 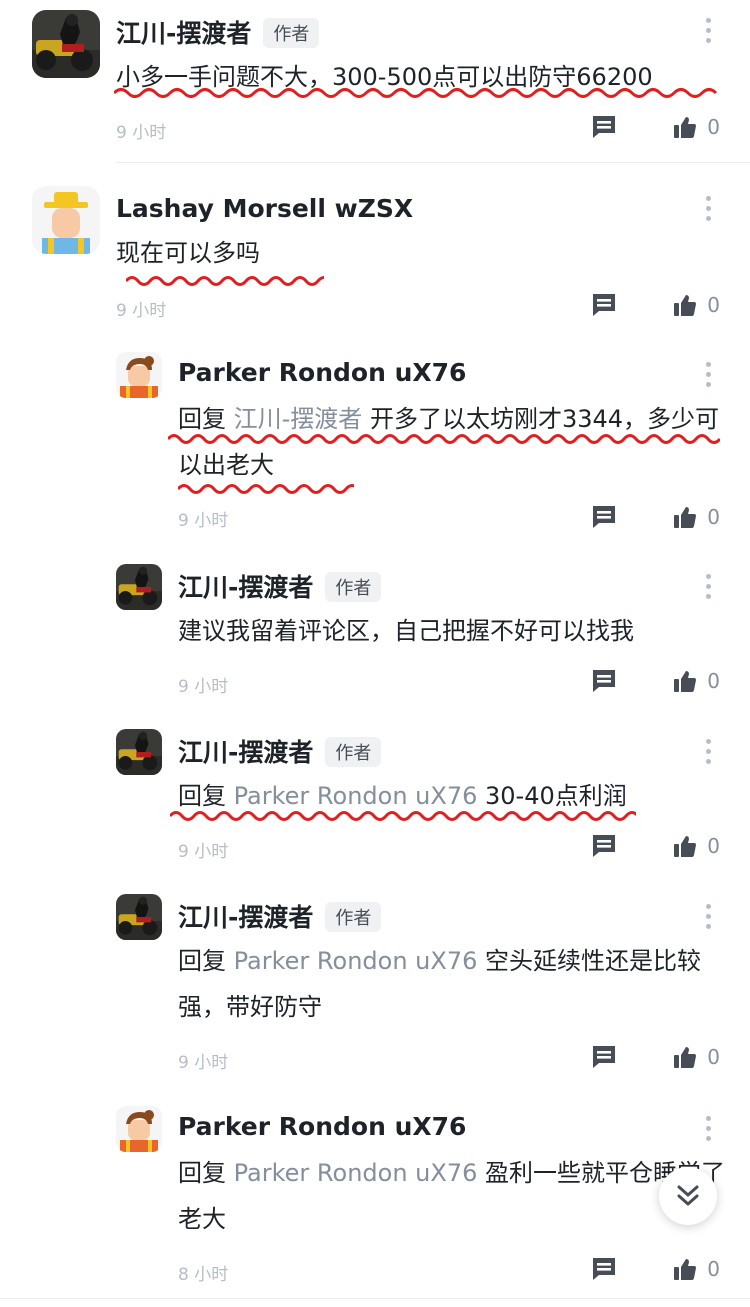 What do you see at coordinates (264, 208) in the screenshot?
I see `author-name: Lashay Morsell wZSX` at bounding box center [264, 208].